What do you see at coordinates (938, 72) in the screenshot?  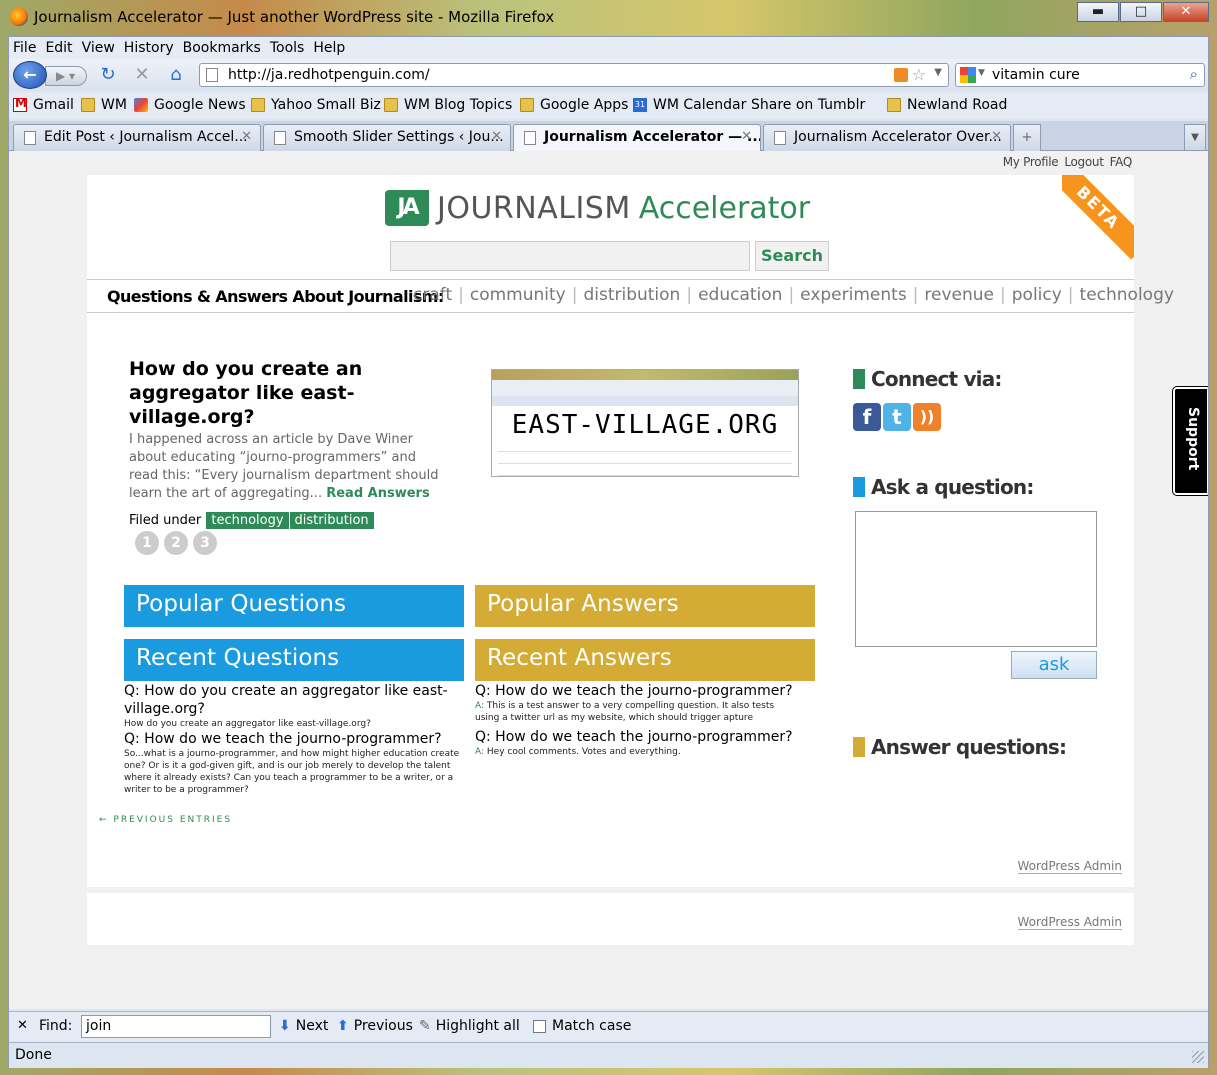 I see `chevron-down-icon: ▼` at bounding box center [938, 72].